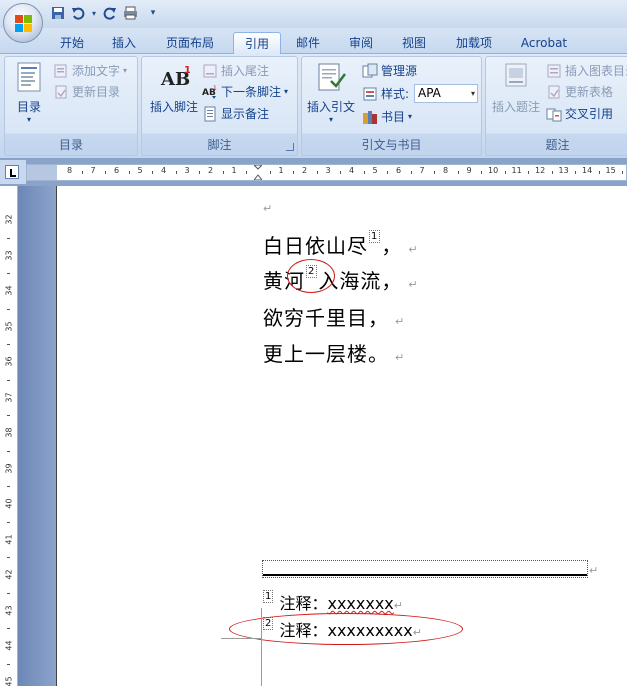  Describe the element at coordinates (474, 43) in the screenshot. I see `tab-add-ins: 加载项` at that location.